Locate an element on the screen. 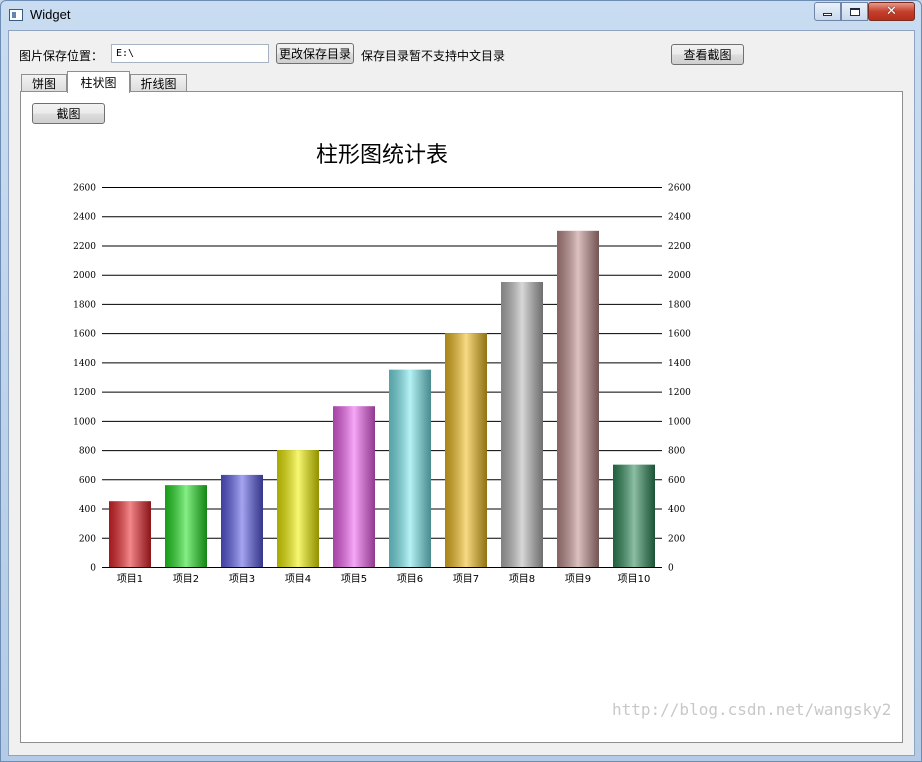  change-dir-button: 更改保存目录 is located at coordinates (315, 53).